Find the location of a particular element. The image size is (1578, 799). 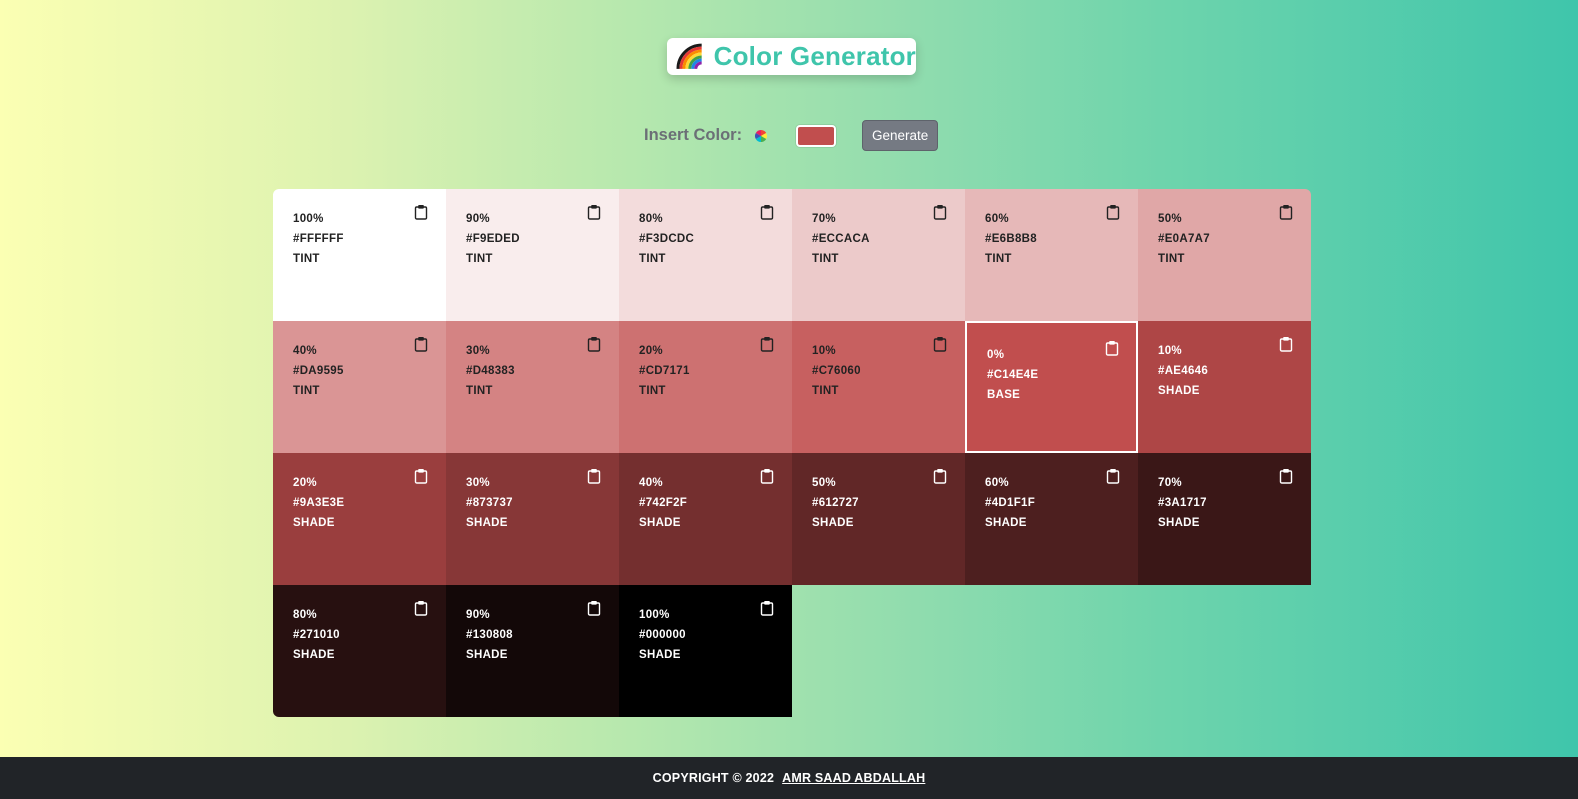

insert-color-label: Insert Color: is located at coordinates (693, 135).